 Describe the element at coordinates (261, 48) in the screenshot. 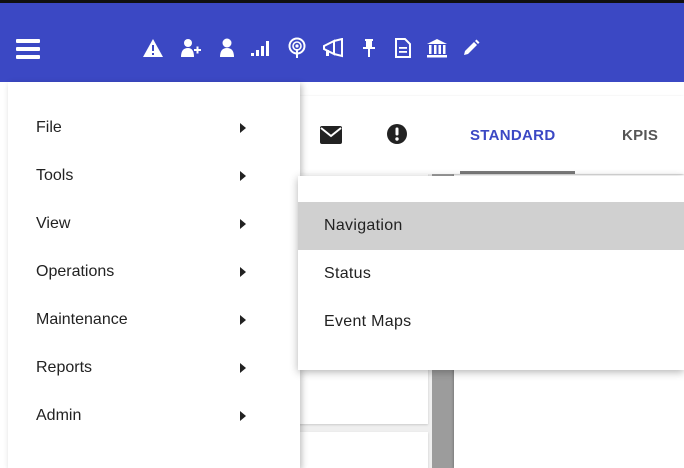

I see `signal-icon` at that location.